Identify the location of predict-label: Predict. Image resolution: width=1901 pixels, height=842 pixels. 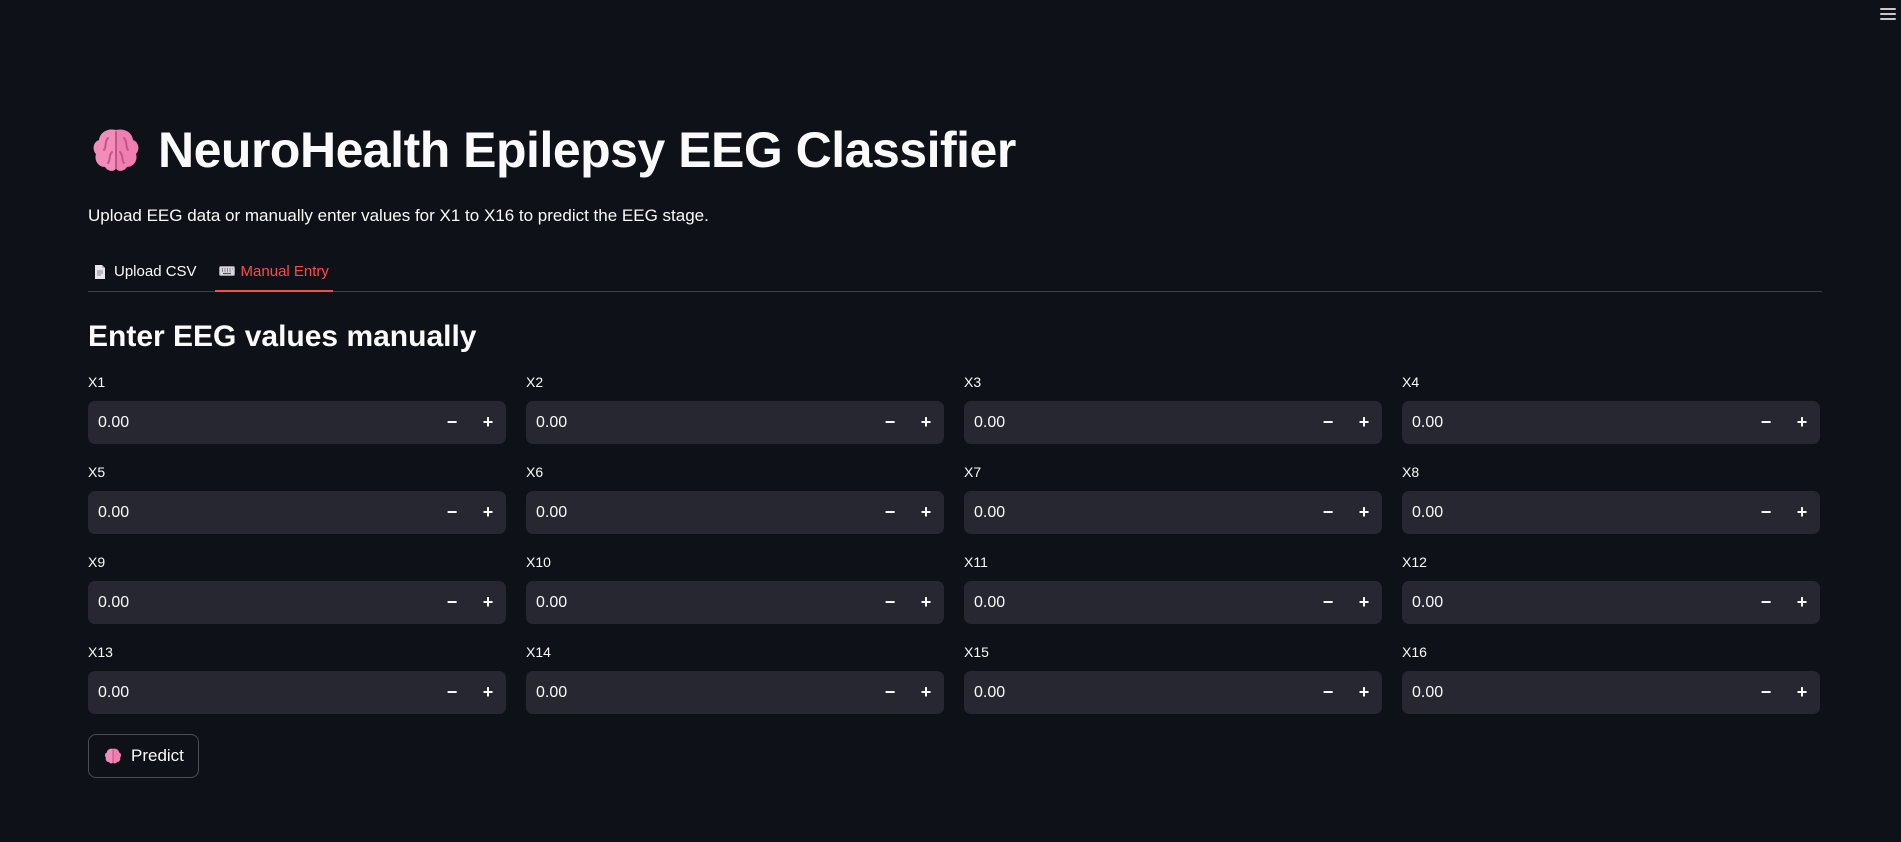
(157, 755).